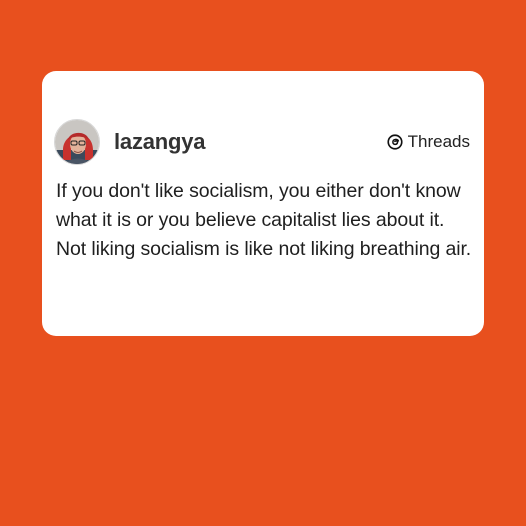 Image resolution: width=526 pixels, height=526 pixels. I want to click on profile-photo-icon, so click(77, 142).